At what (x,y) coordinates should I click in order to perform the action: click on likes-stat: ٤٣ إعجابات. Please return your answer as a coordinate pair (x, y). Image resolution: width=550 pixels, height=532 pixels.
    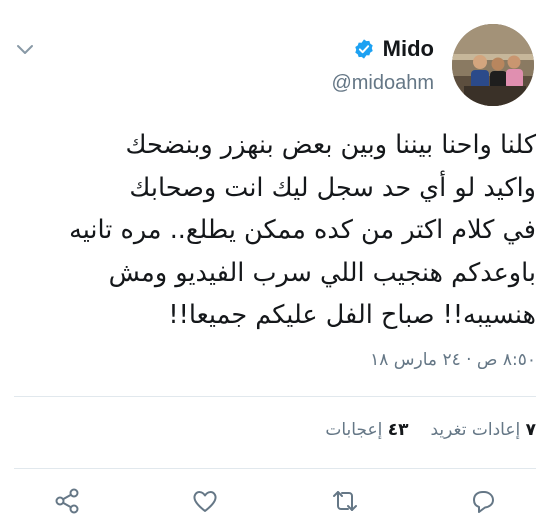
    Looking at the image, I should click on (366, 430).